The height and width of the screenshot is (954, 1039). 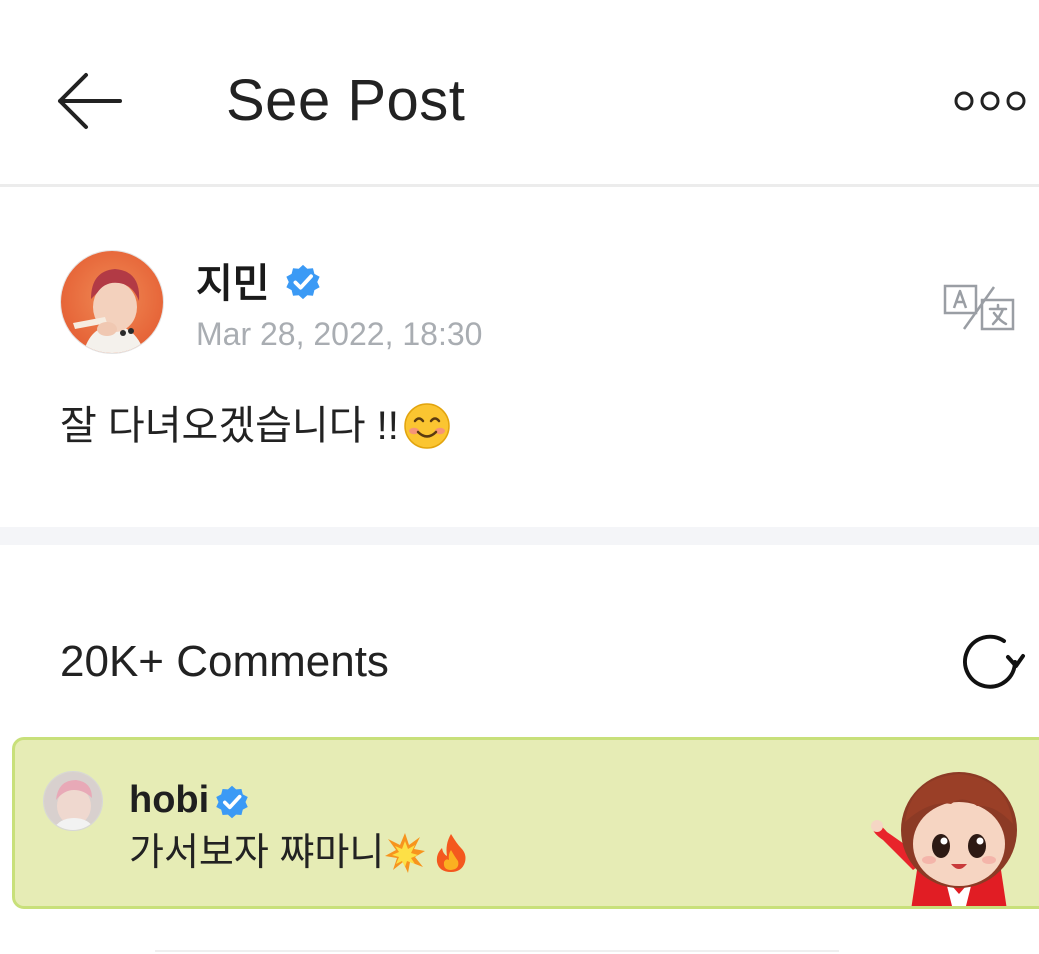 I want to click on comments-count: 20K+ Comments, so click(x=224, y=661).